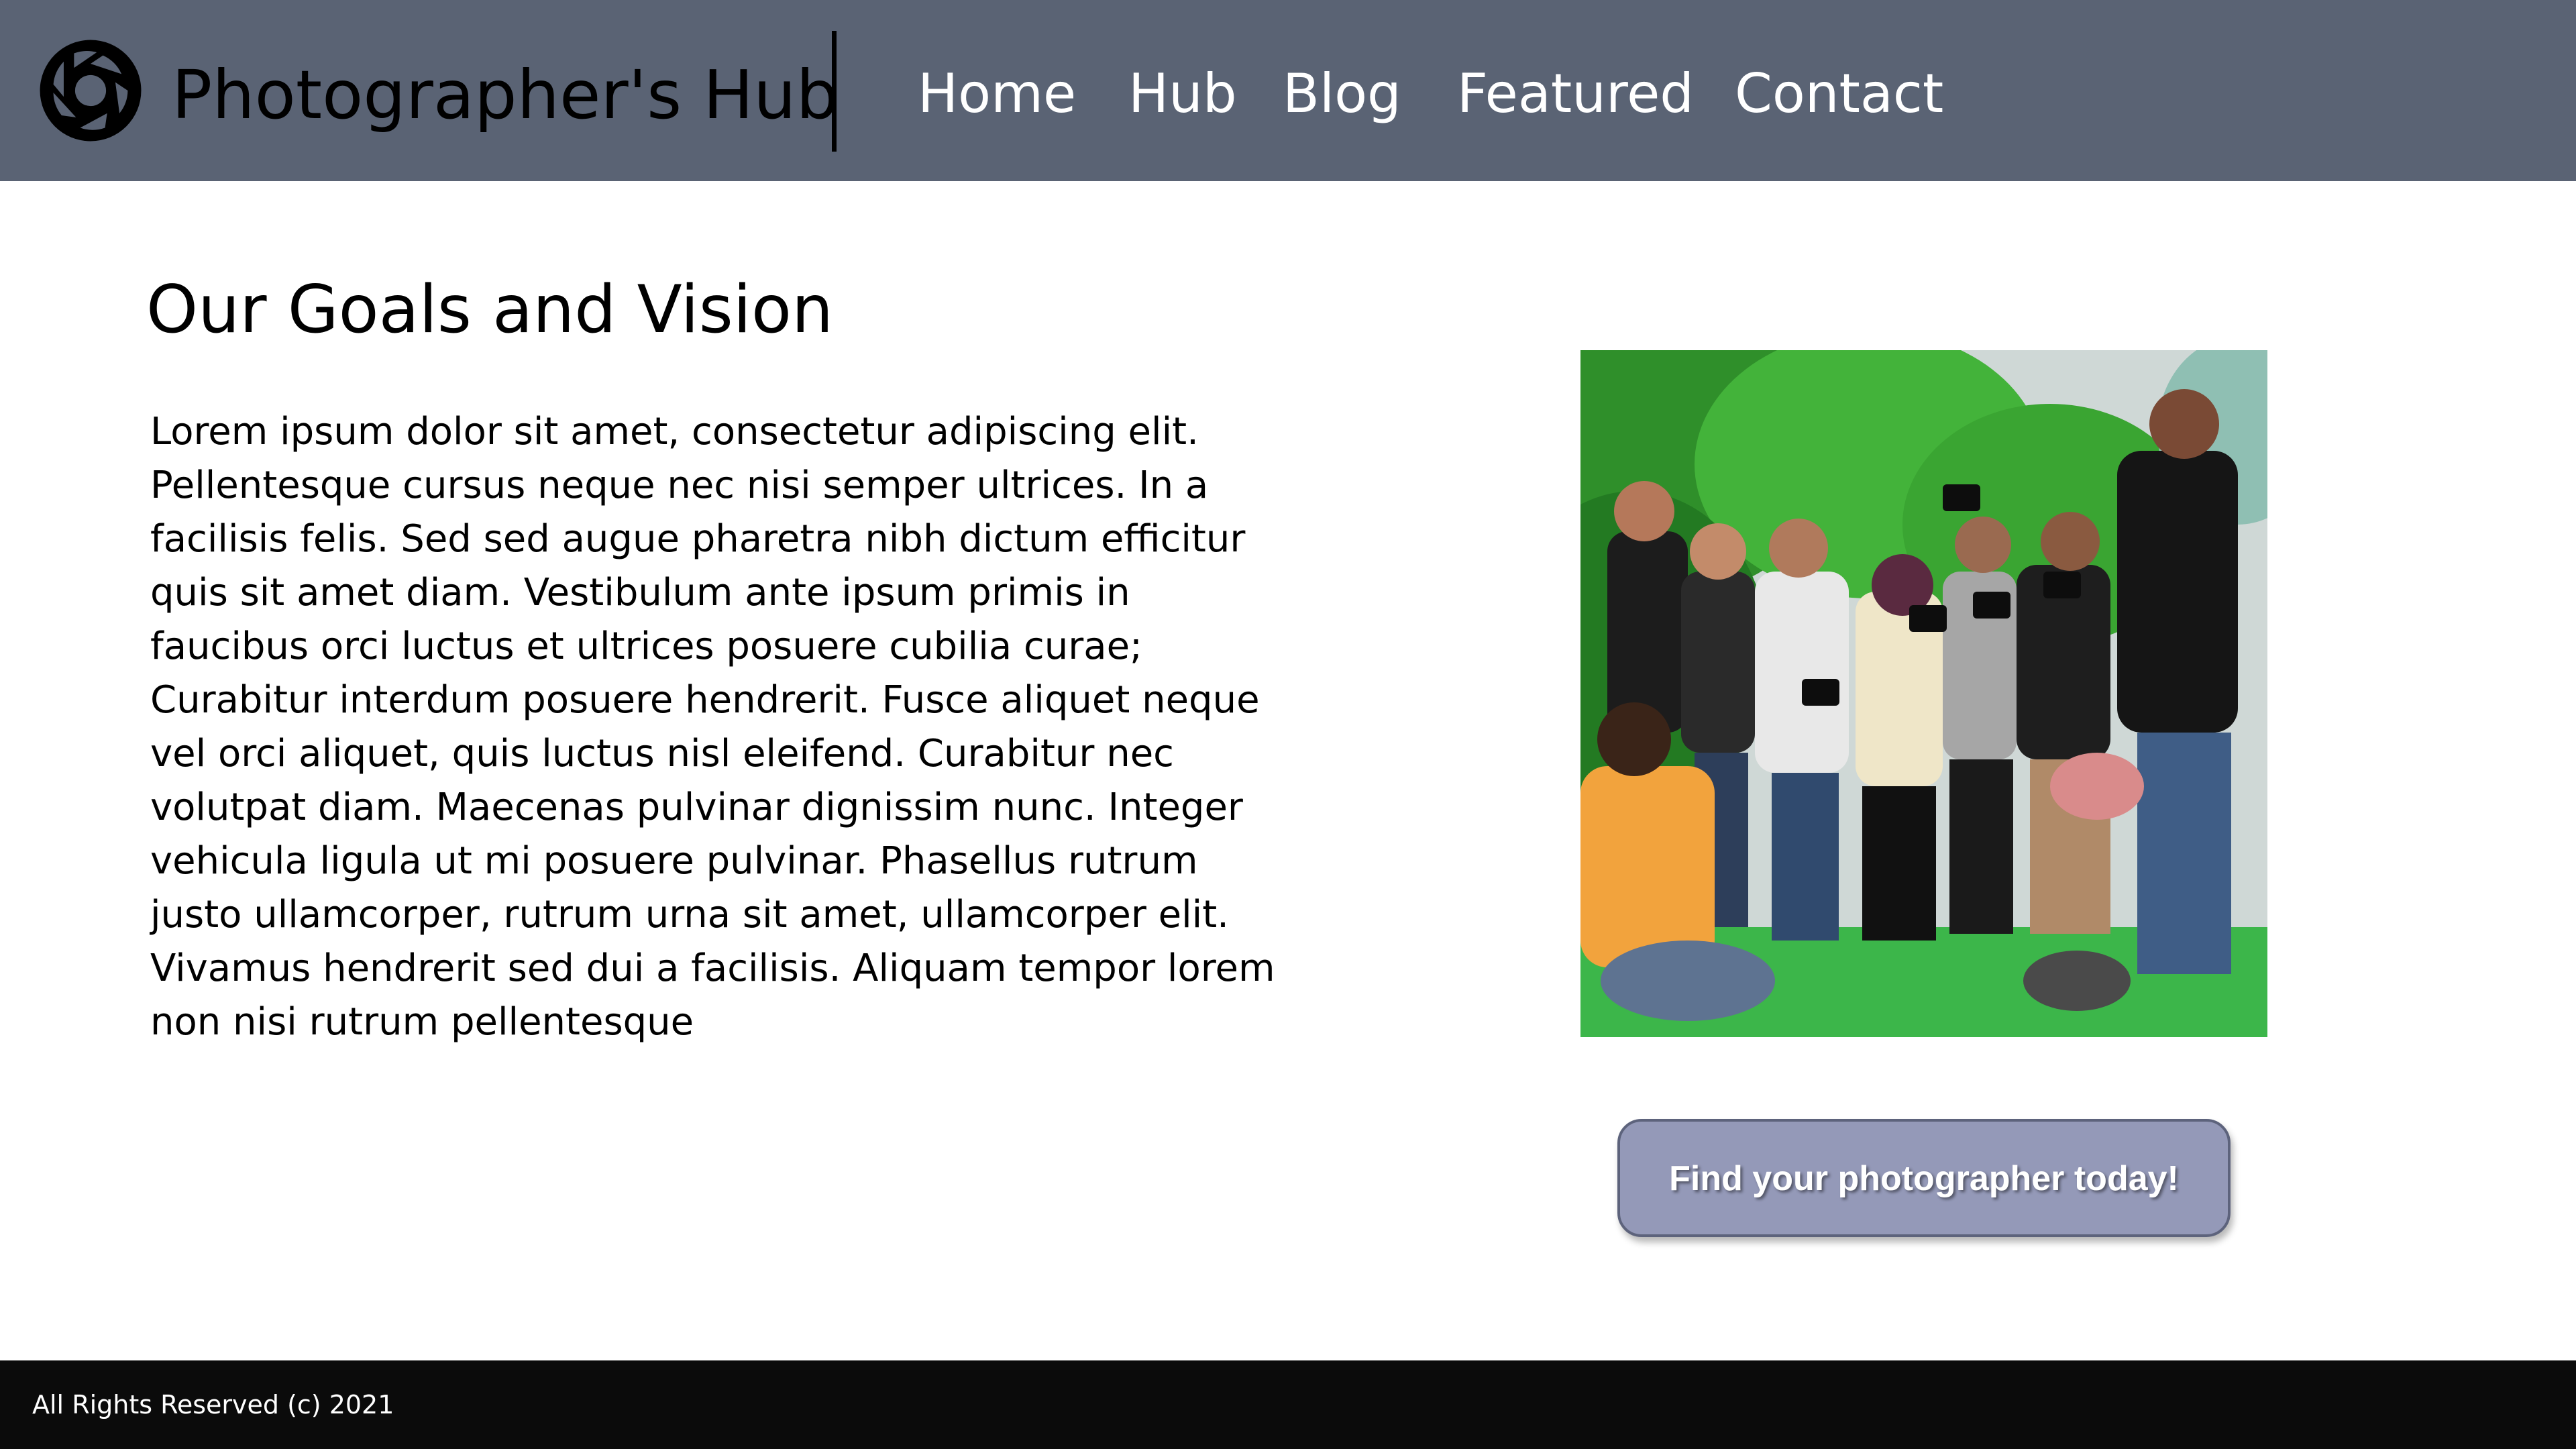 This screenshot has width=2576, height=1449. What do you see at coordinates (505, 95) in the screenshot?
I see `brand-title: Photographer's Hub` at bounding box center [505, 95].